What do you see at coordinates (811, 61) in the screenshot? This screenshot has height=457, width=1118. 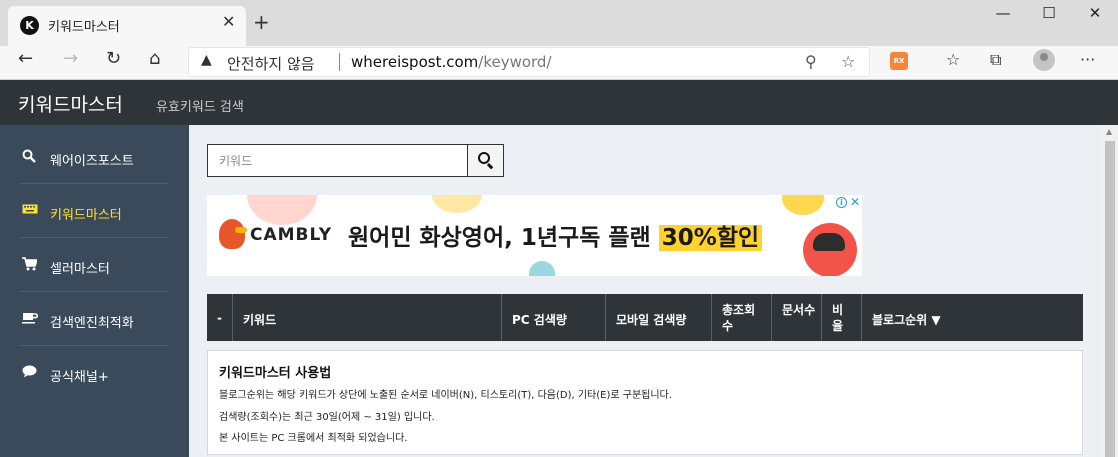 I see `zoom-icon: ⚲` at bounding box center [811, 61].